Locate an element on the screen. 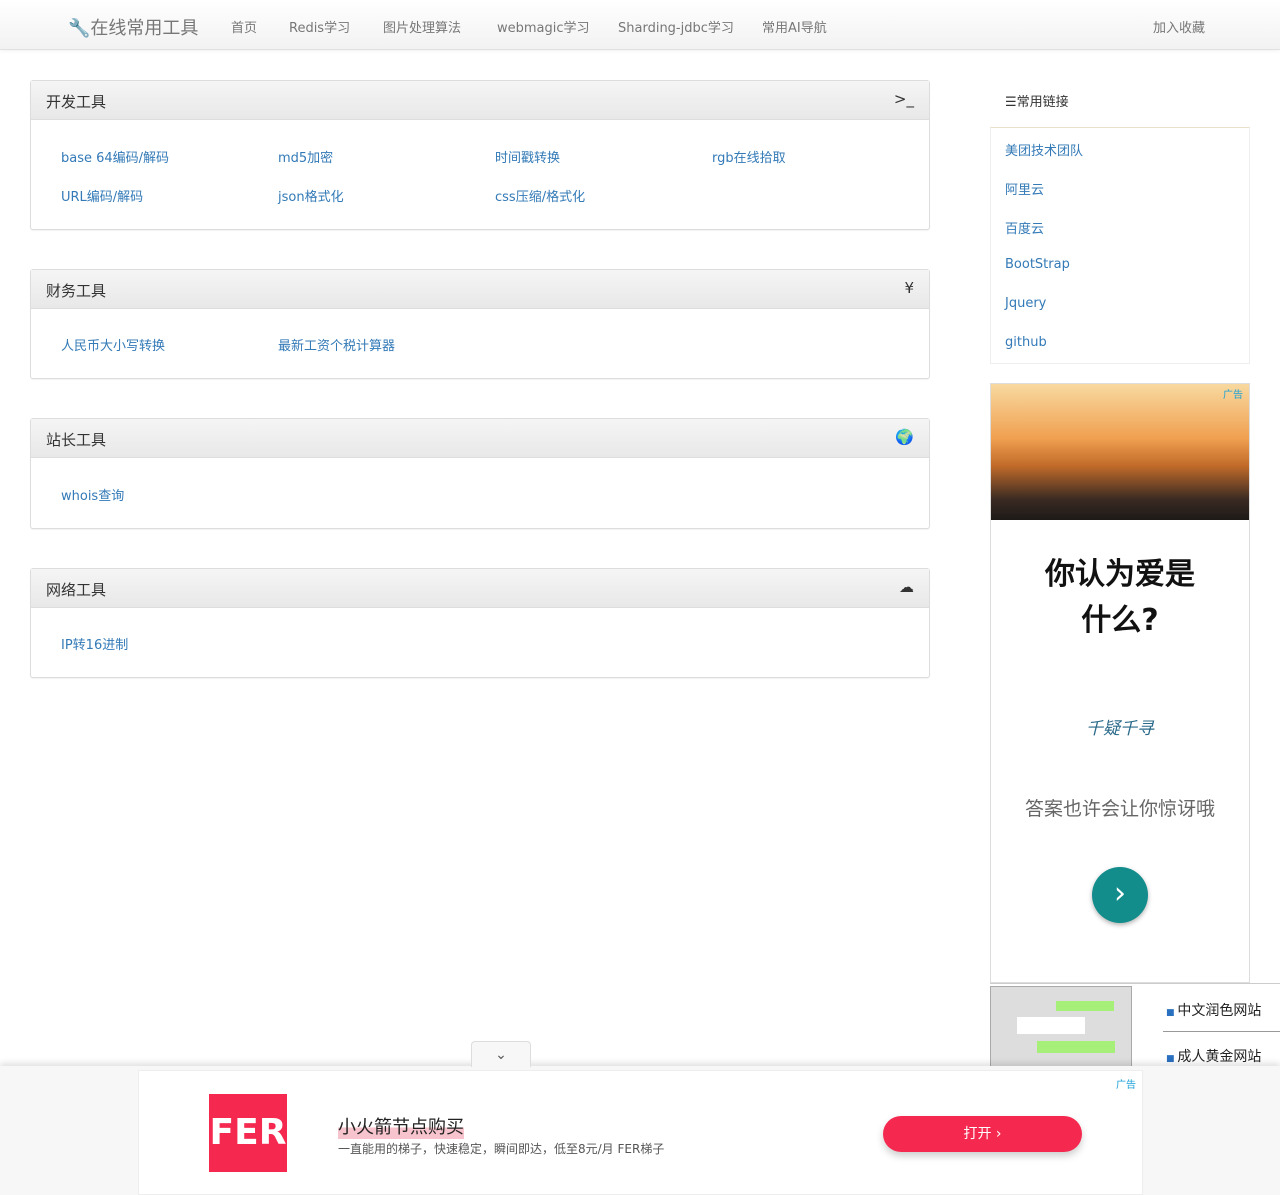 Image resolution: width=1280 pixels, height=1195 pixels. brand: 🔧在线常用工具 is located at coordinates (133, 27).